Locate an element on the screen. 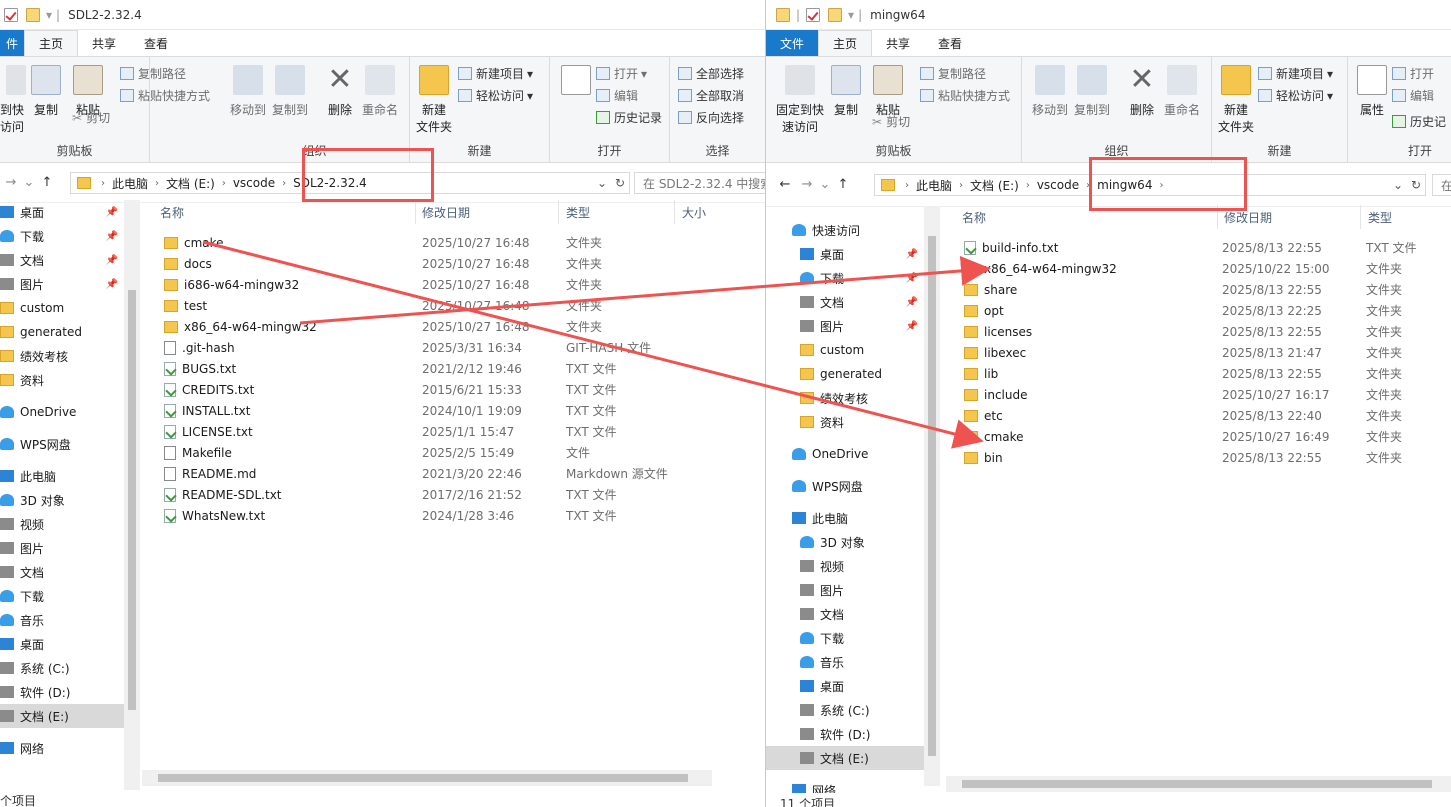  forward-arrow-icon: → is located at coordinates (11, 182).